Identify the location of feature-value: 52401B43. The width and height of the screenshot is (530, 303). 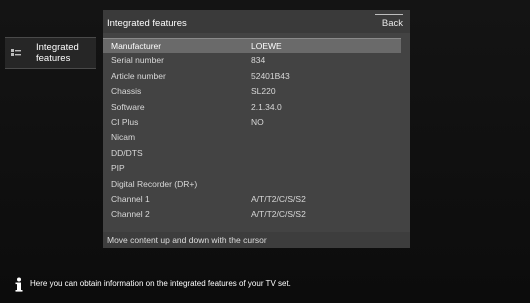
(270, 75).